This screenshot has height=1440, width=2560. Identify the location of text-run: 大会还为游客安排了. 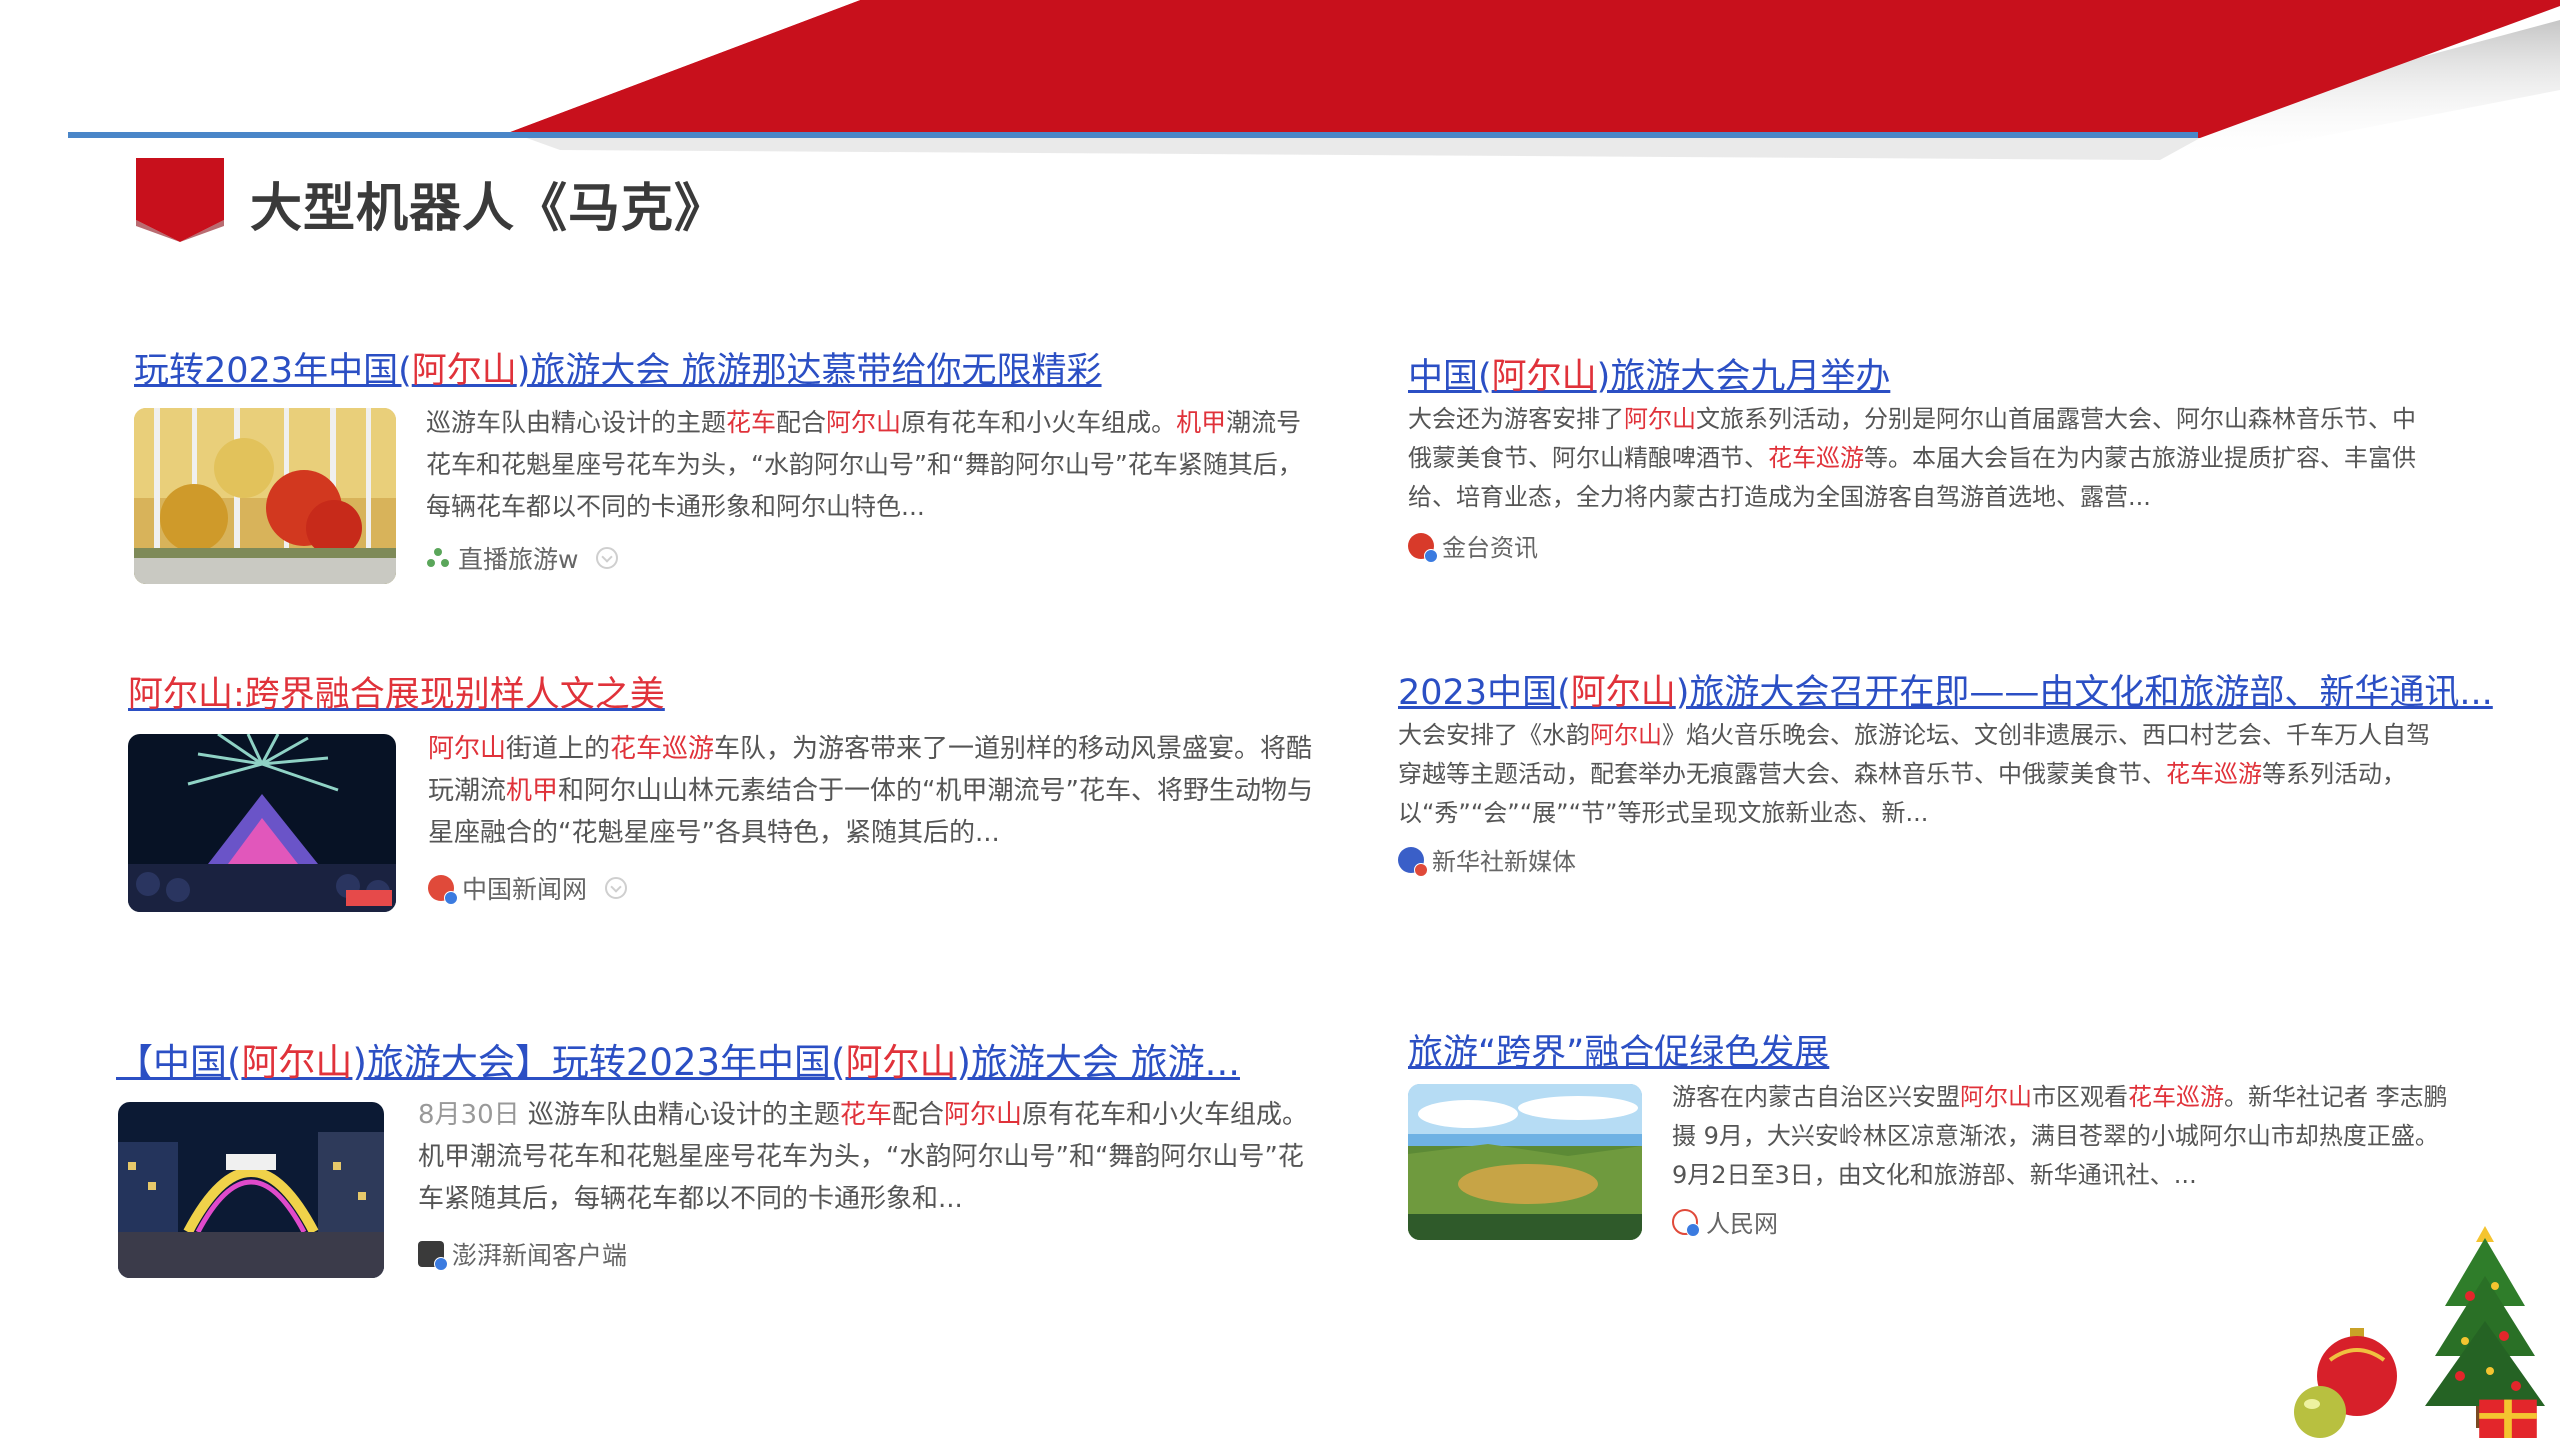
(1516, 419).